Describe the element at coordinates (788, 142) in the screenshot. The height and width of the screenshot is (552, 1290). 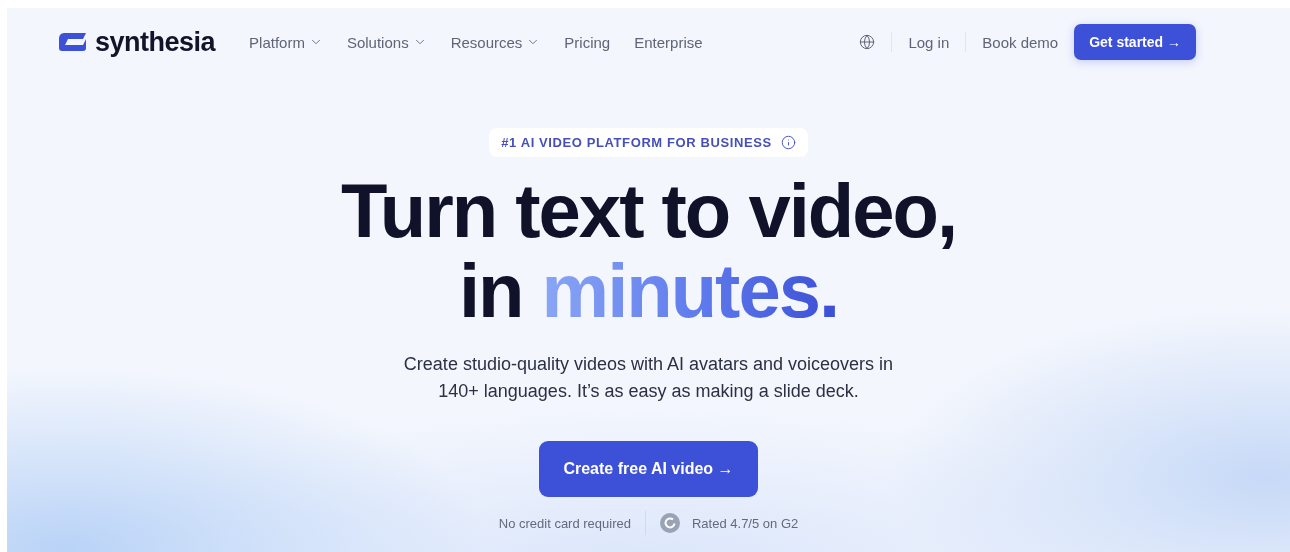
I see `info-icon` at that location.